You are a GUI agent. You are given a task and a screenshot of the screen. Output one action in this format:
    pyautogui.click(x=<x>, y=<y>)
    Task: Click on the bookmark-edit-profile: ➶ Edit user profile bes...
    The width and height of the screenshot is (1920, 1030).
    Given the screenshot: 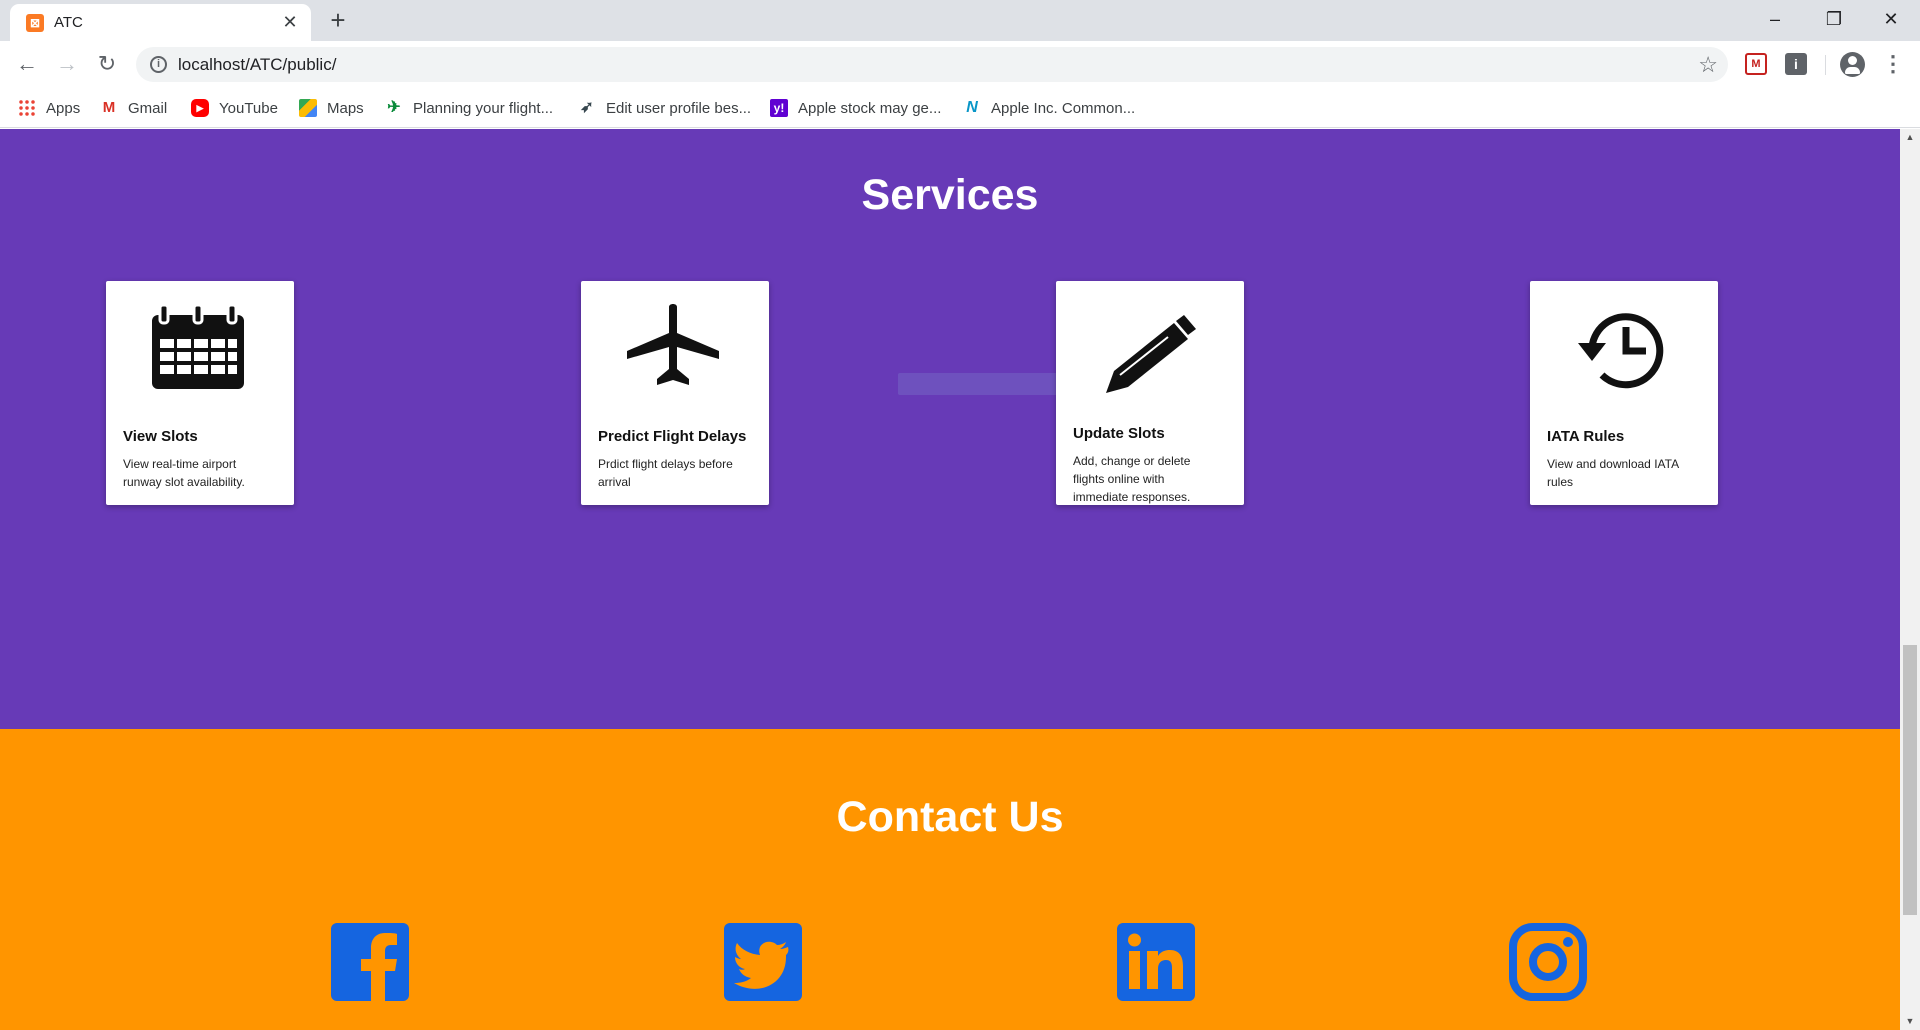 What is the action you would take?
    pyautogui.click(x=664, y=108)
    